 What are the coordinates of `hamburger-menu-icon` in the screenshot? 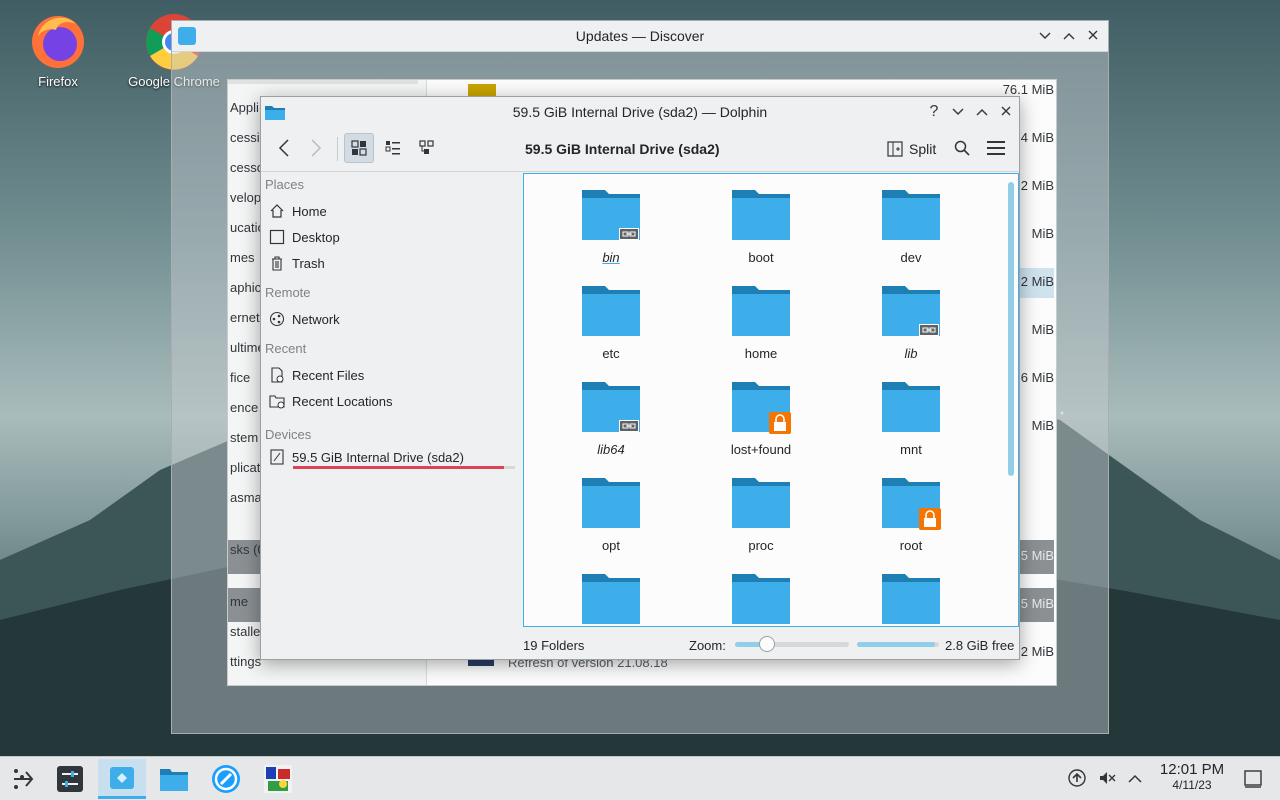 It's located at (996, 148).